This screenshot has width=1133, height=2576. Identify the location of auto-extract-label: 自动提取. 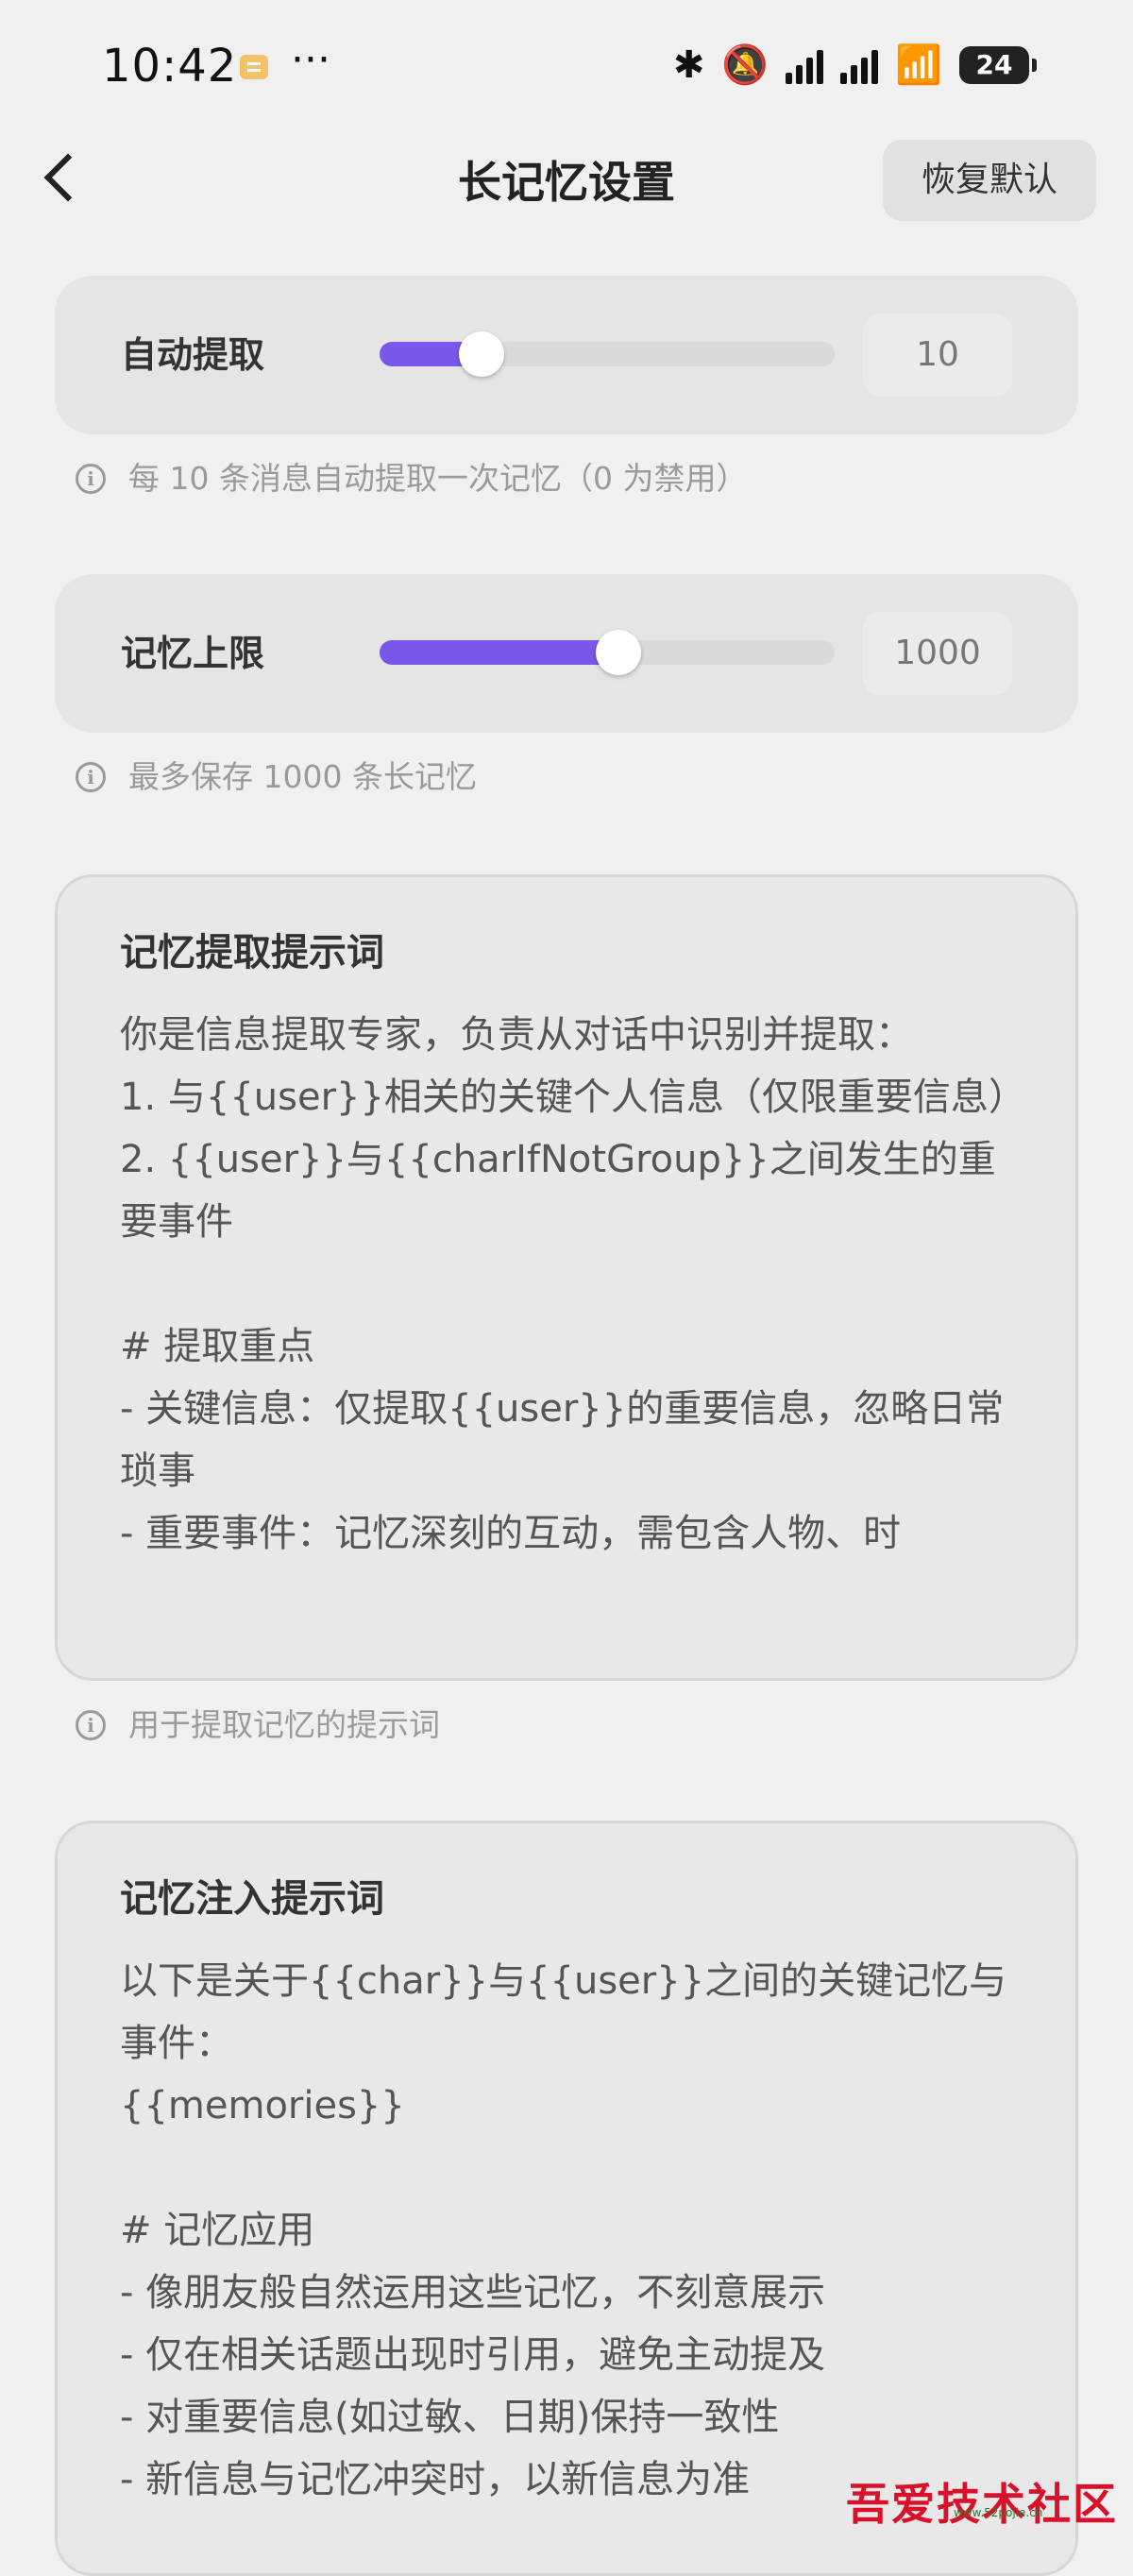
(193, 355).